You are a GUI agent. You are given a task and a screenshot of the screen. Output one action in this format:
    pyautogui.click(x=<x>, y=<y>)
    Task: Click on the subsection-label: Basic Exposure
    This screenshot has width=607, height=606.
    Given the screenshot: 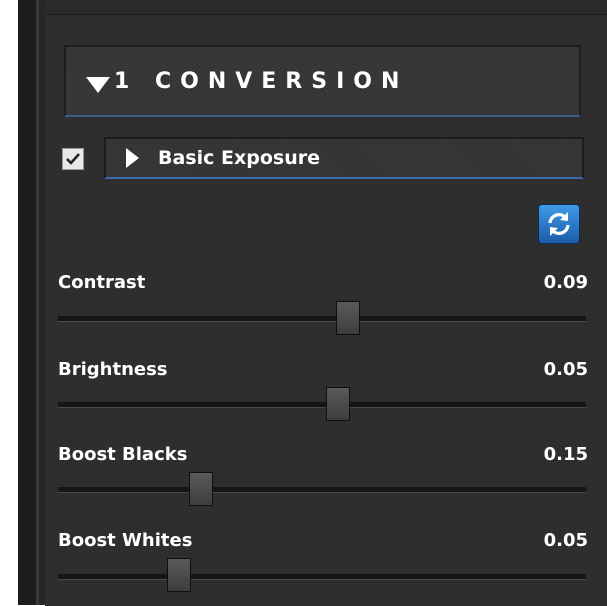 What is the action you would take?
    pyautogui.click(x=239, y=158)
    